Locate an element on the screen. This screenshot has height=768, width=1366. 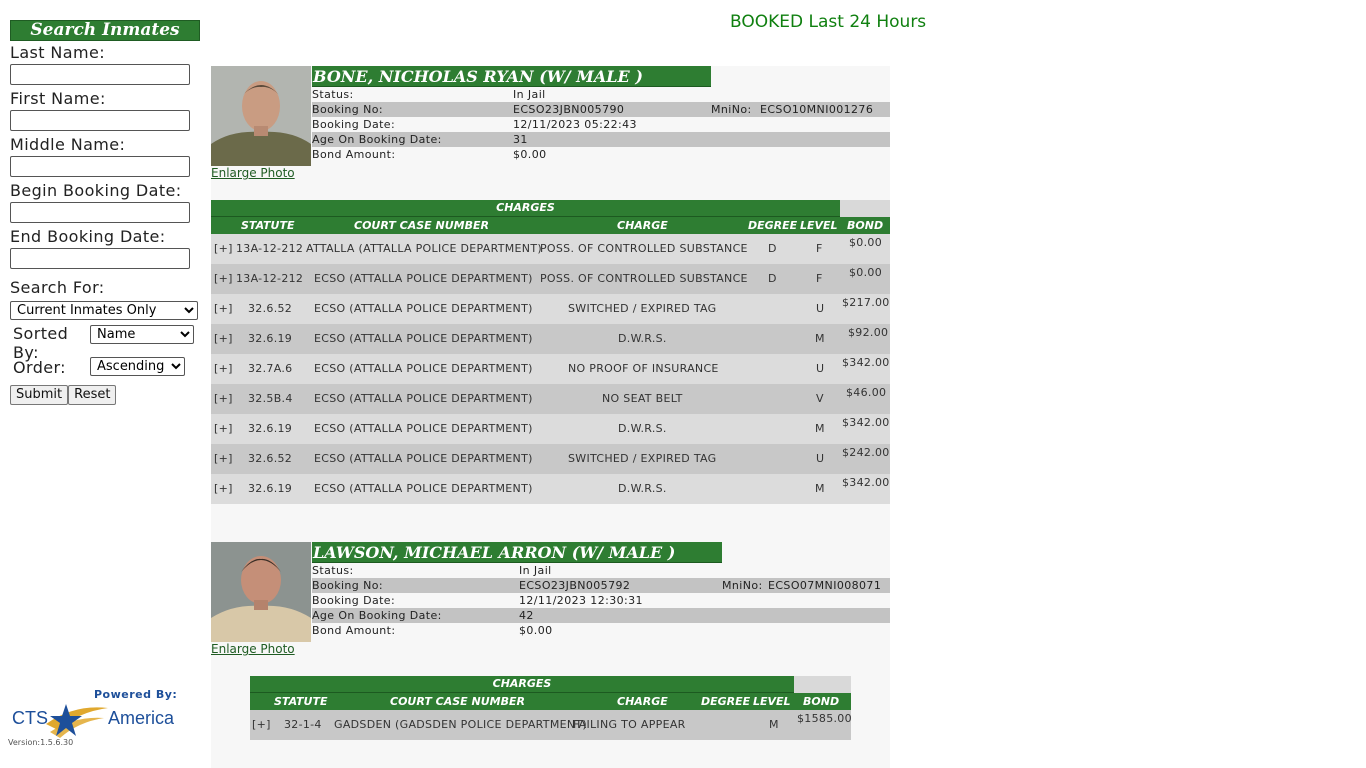
charge-bond: $92.00 is located at coordinates (868, 332).